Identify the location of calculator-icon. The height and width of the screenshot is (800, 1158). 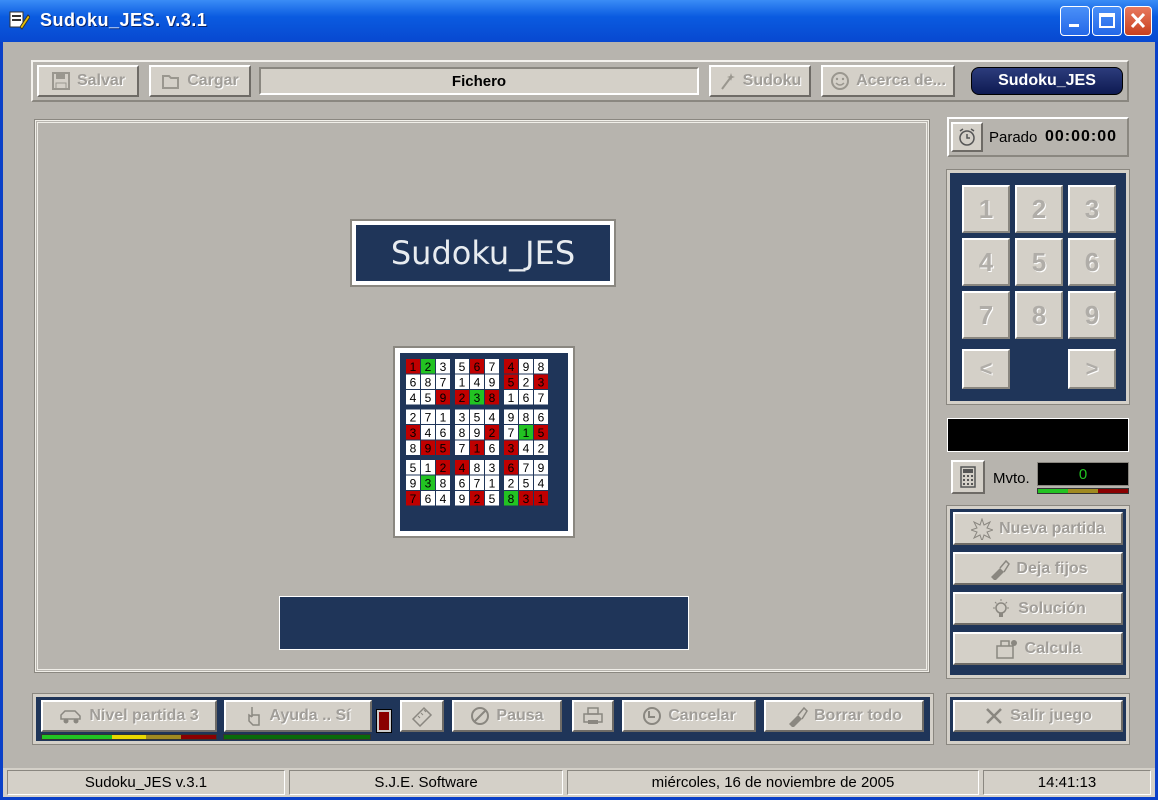
(968, 477).